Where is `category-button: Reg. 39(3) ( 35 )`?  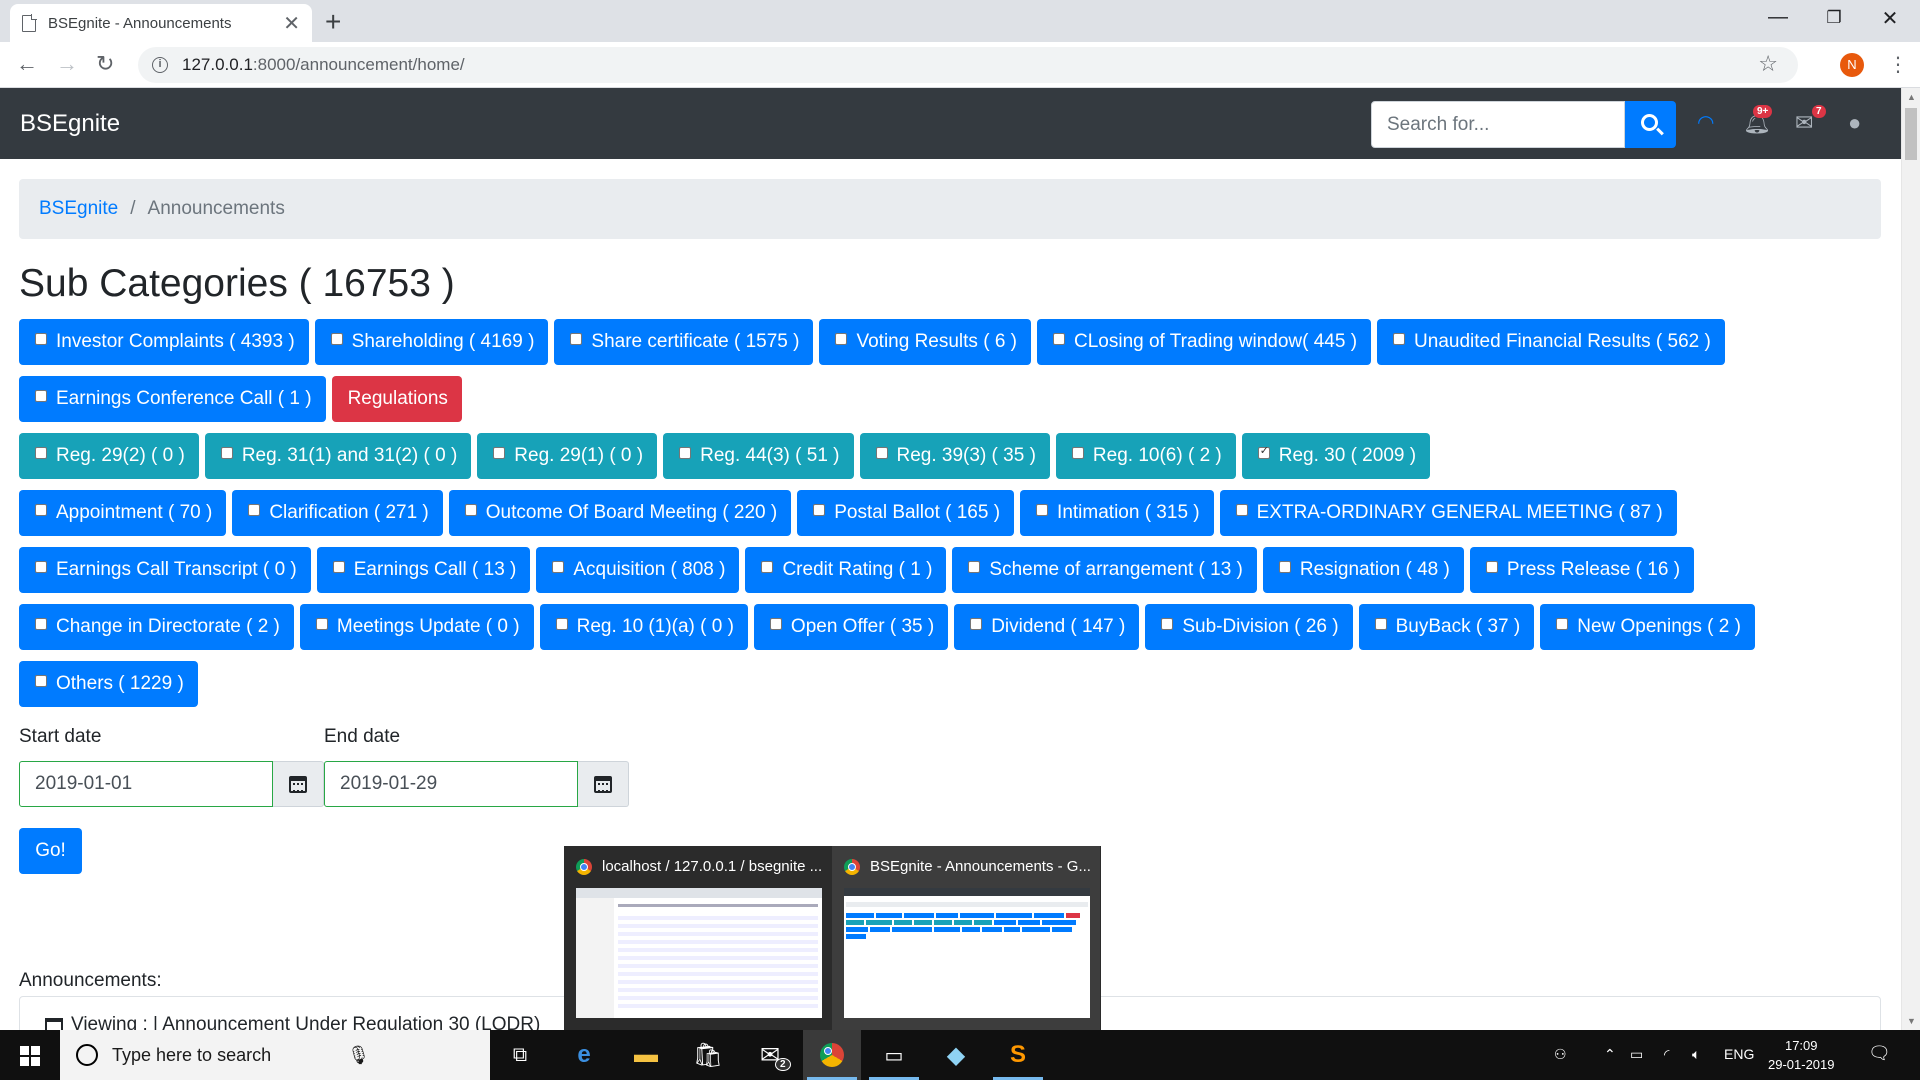 category-button: Reg. 39(3) ( 35 ) is located at coordinates (954, 456).